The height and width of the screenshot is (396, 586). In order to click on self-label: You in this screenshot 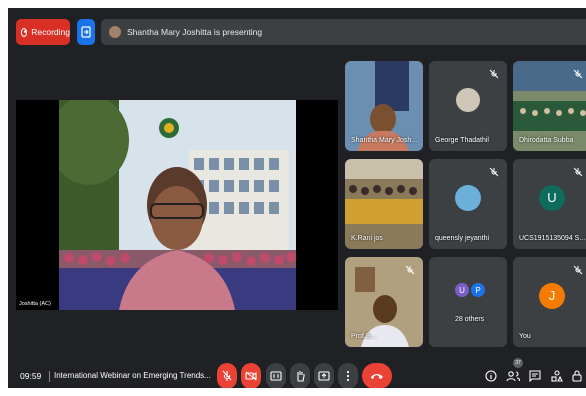, I will do `click(525, 336)`.